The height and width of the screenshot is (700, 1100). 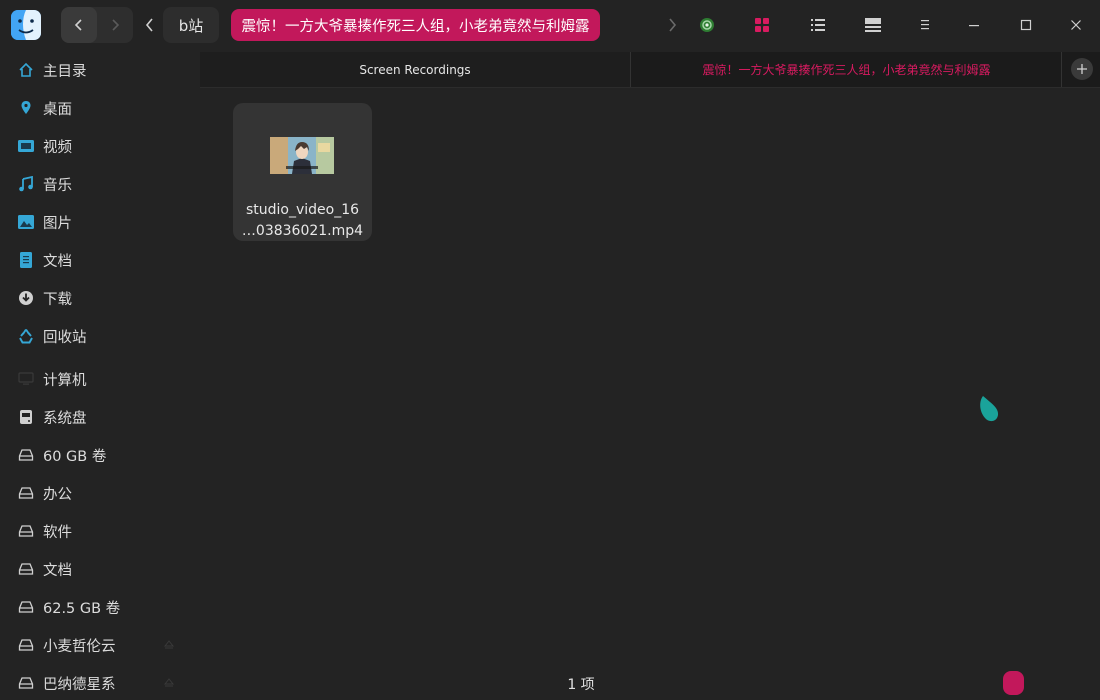 I want to click on search-status-icon, so click(x=707, y=25).